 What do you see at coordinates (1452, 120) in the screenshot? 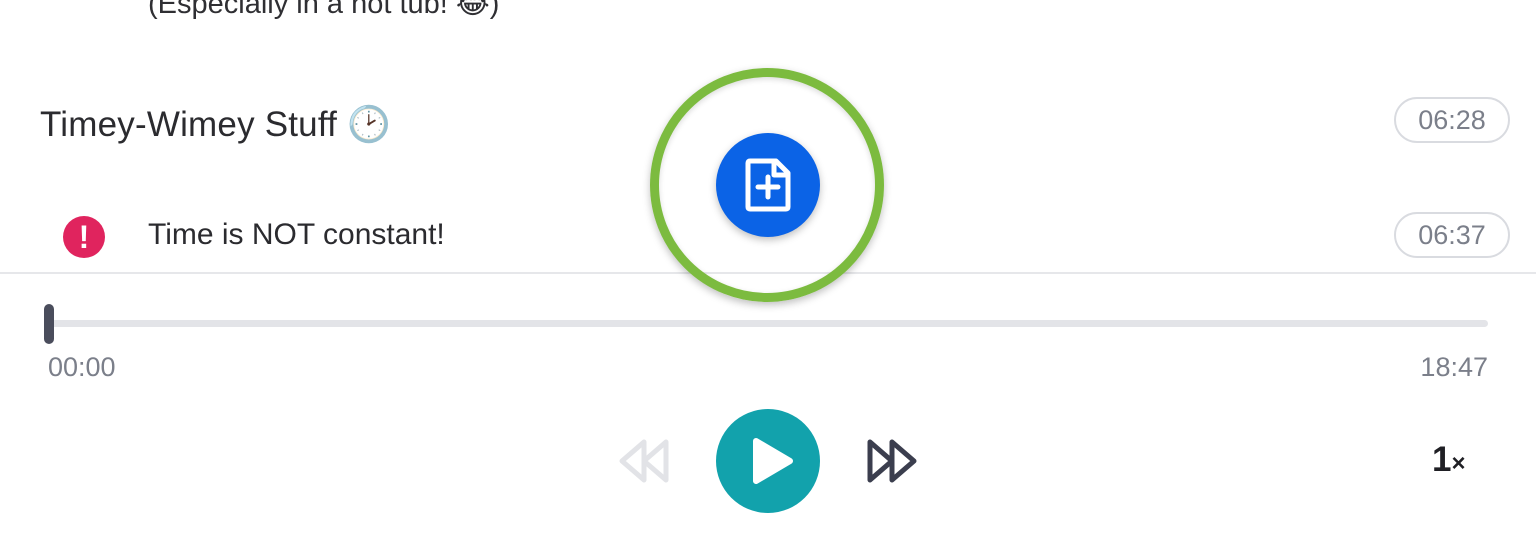
I see `section-timestamp-chip: 06:28` at bounding box center [1452, 120].